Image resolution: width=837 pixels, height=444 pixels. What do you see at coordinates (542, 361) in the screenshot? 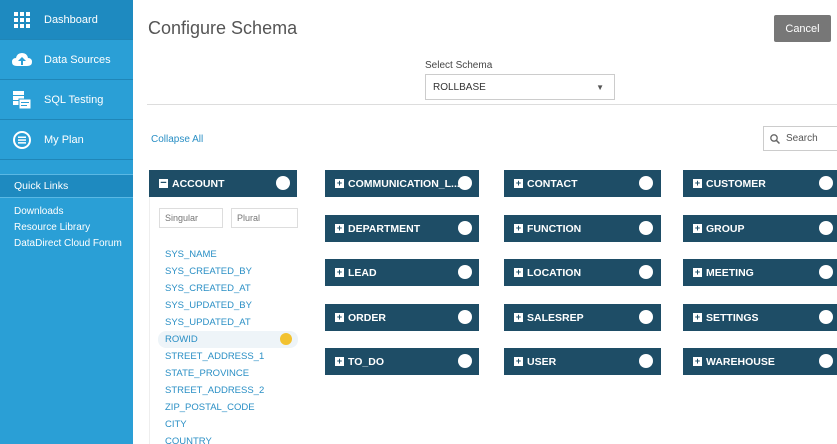
I see `table-card-label: USER` at bounding box center [542, 361].